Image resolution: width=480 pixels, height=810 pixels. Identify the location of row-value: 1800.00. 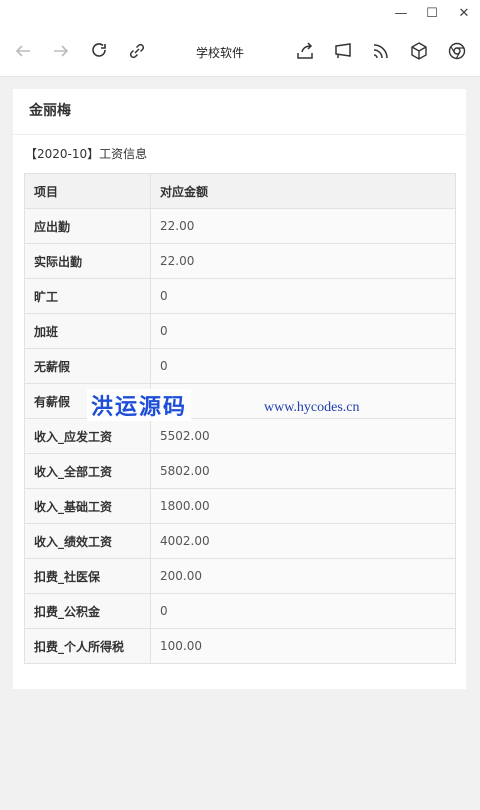
(303, 506).